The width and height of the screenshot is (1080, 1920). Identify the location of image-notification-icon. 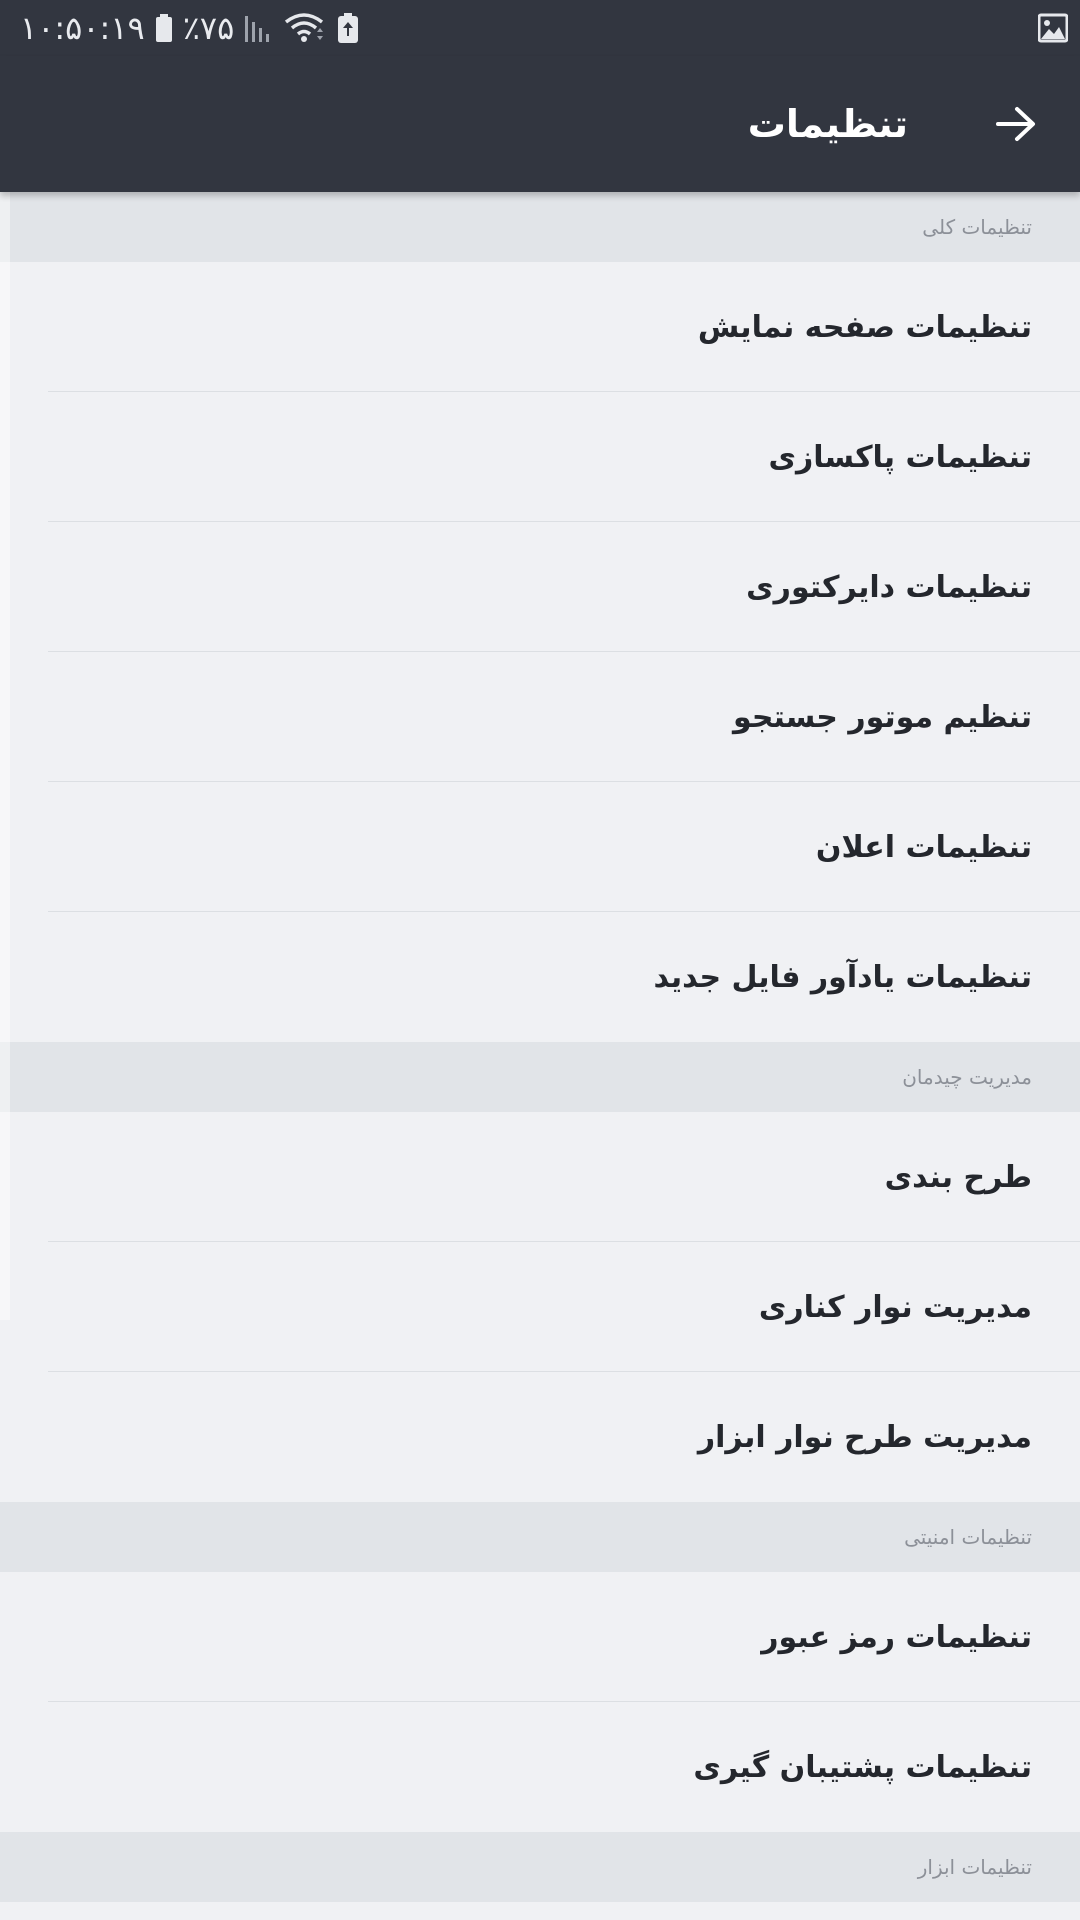
(1053, 28).